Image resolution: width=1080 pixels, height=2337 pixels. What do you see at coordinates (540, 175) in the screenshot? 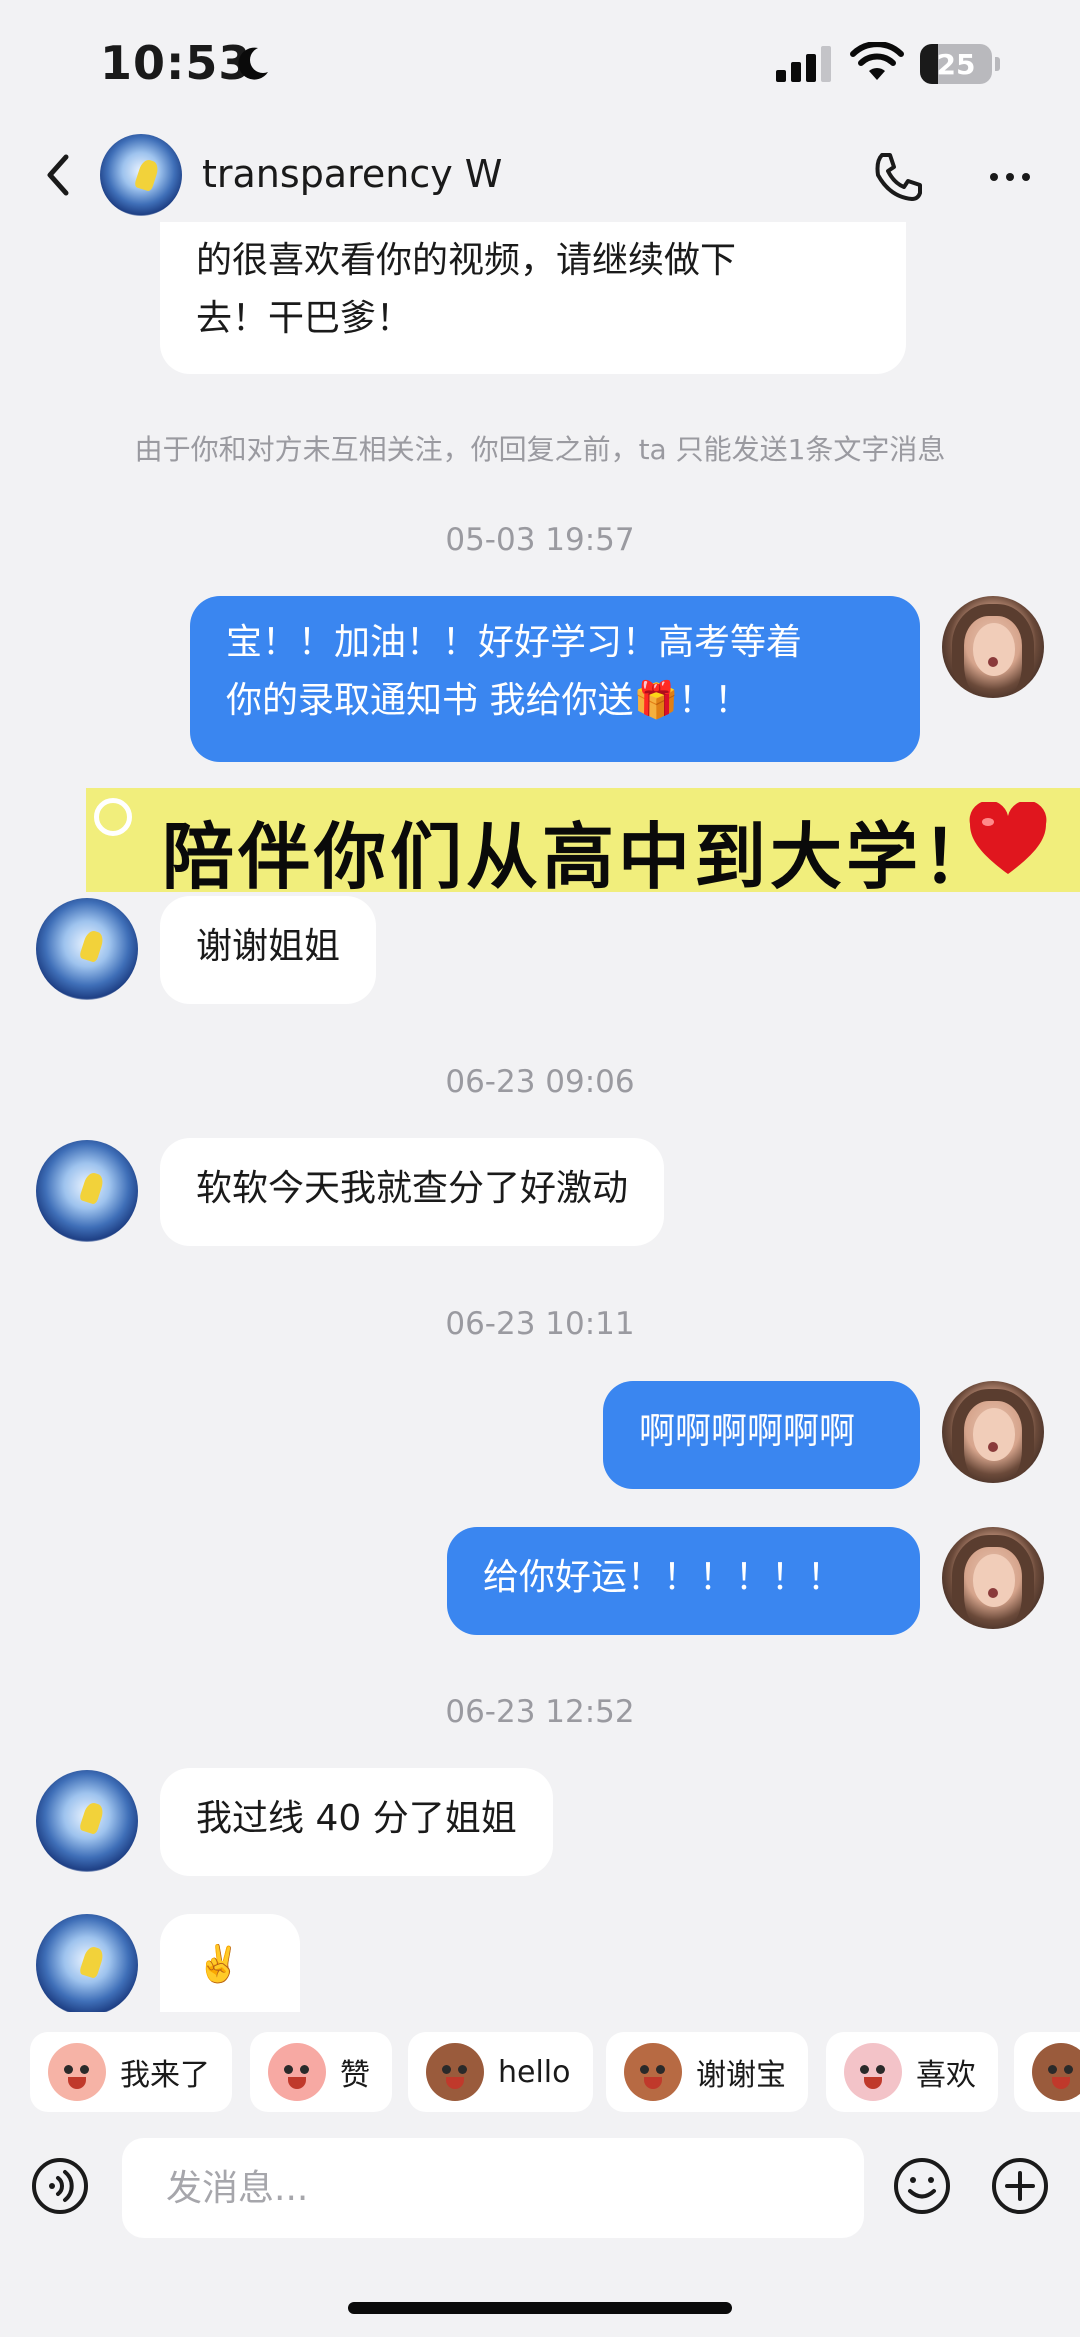
I see `chat-header: transparency W` at bounding box center [540, 175].